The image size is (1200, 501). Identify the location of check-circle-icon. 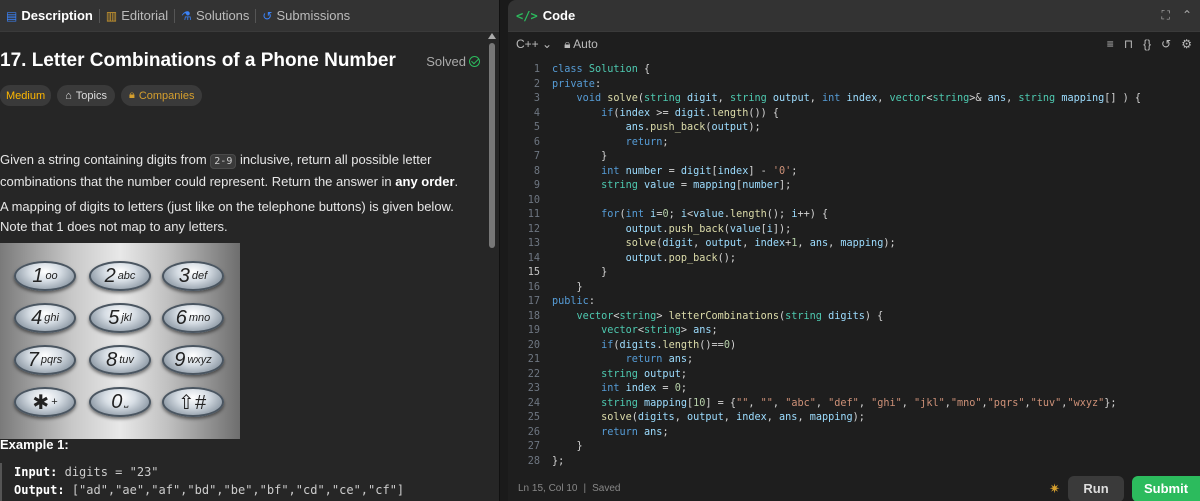
(474, 61).